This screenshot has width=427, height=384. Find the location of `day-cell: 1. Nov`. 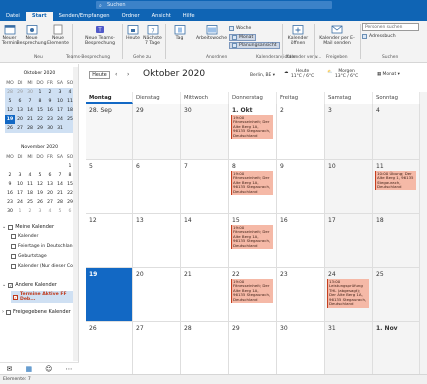

day-cell: 1. Nov is located at coordinates (396, 349).